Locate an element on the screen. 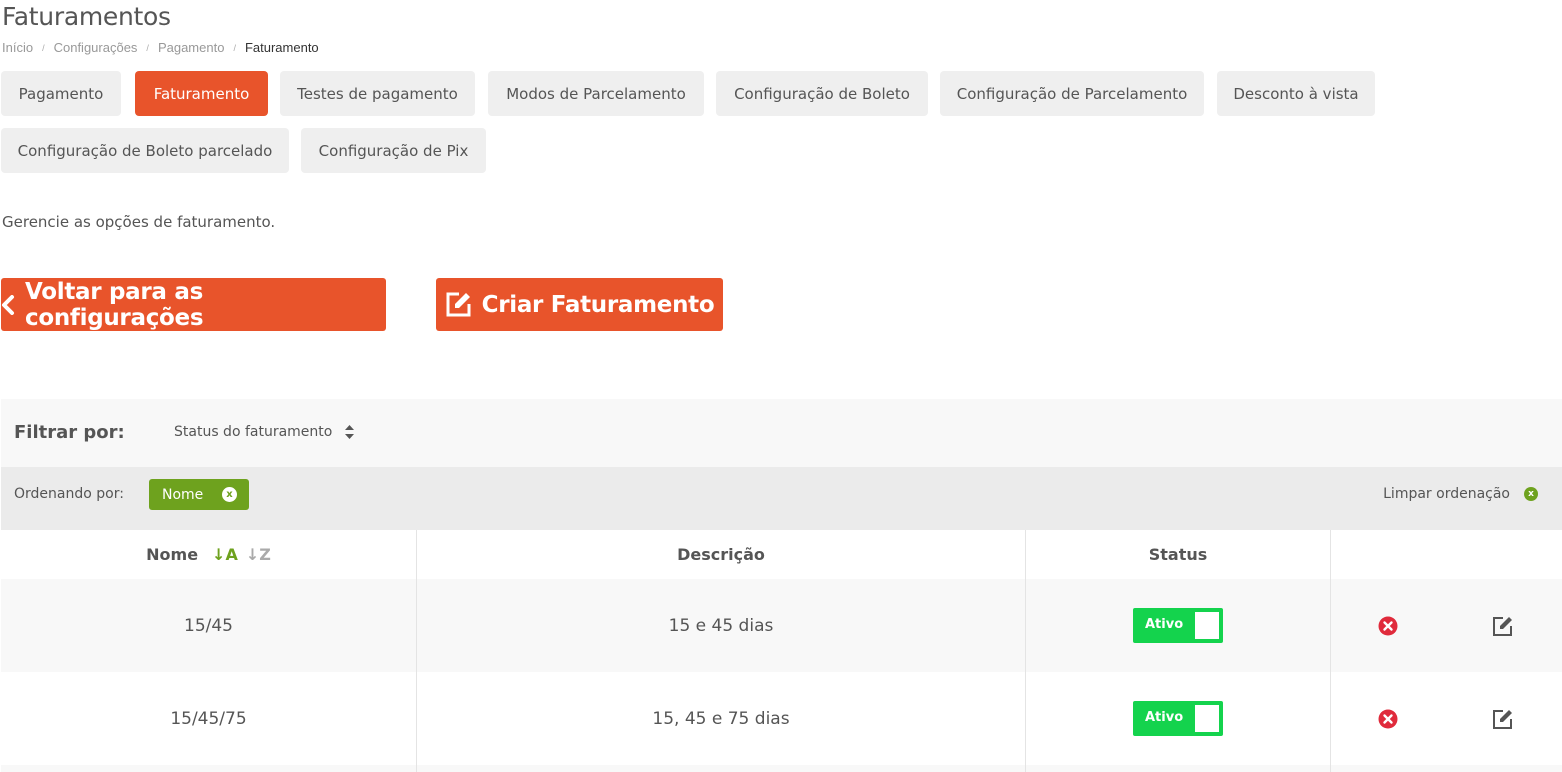  filter-bar: Filtrar por: Status do faturamento is located at coordinates (781, 433).